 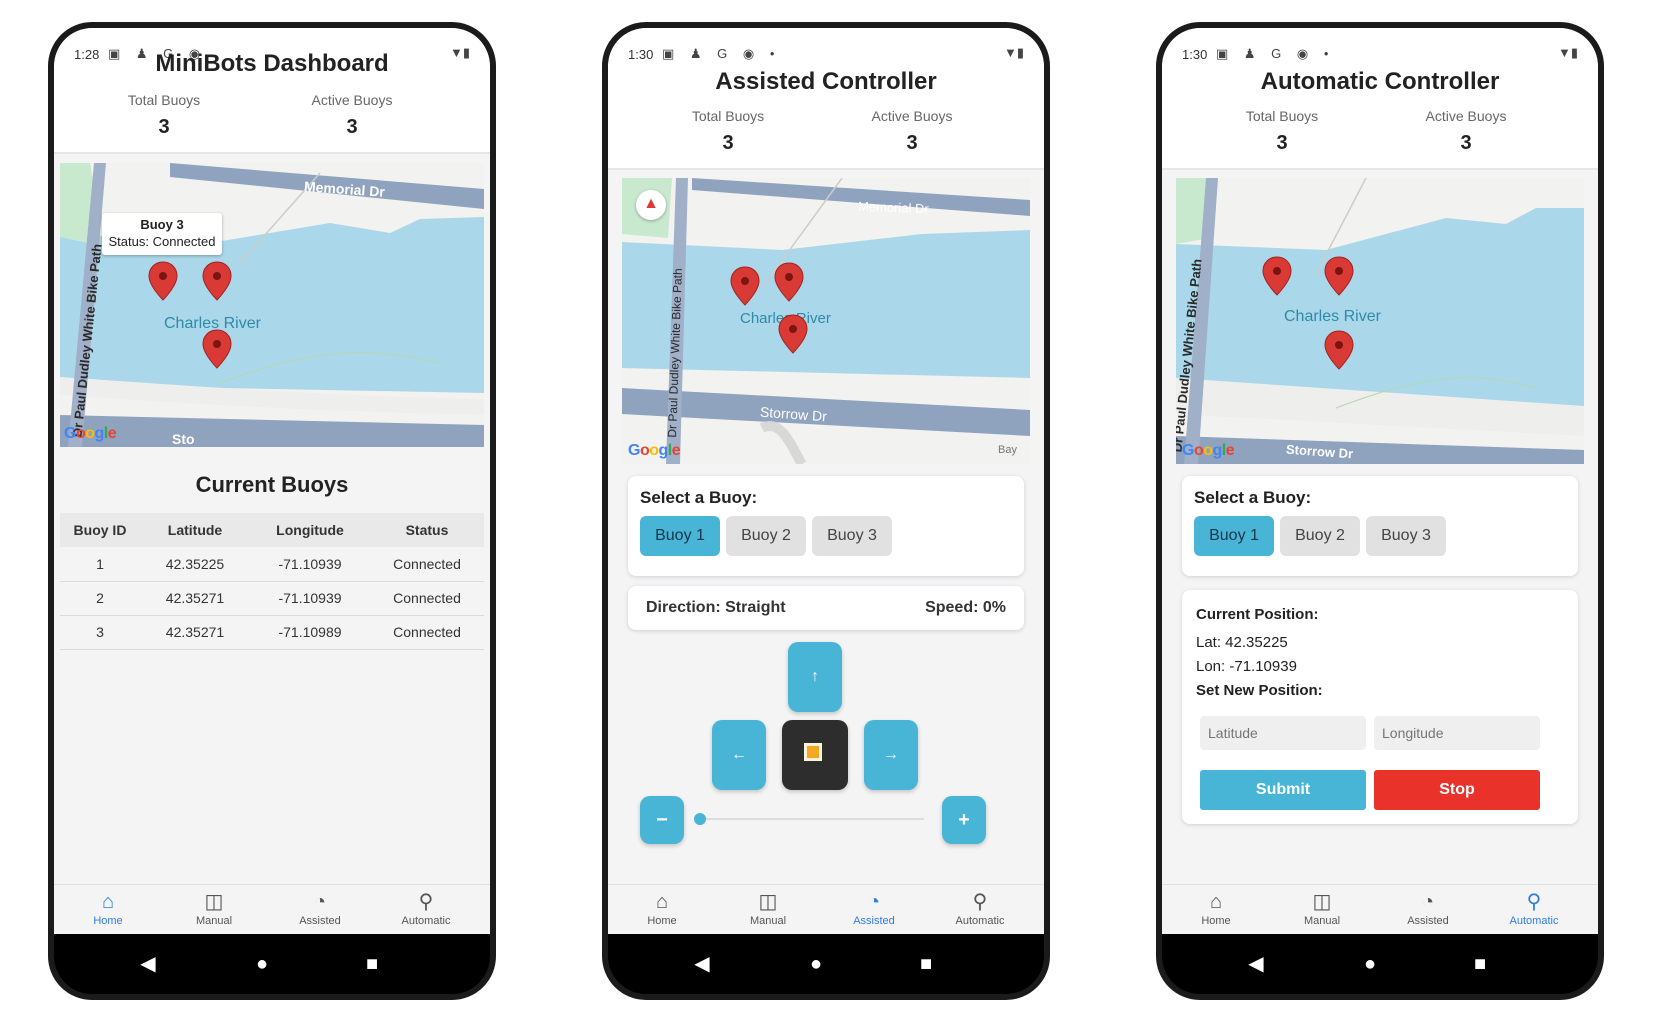 I want to click on speed-text: Speed: 0%, so click(x=965, y=607).